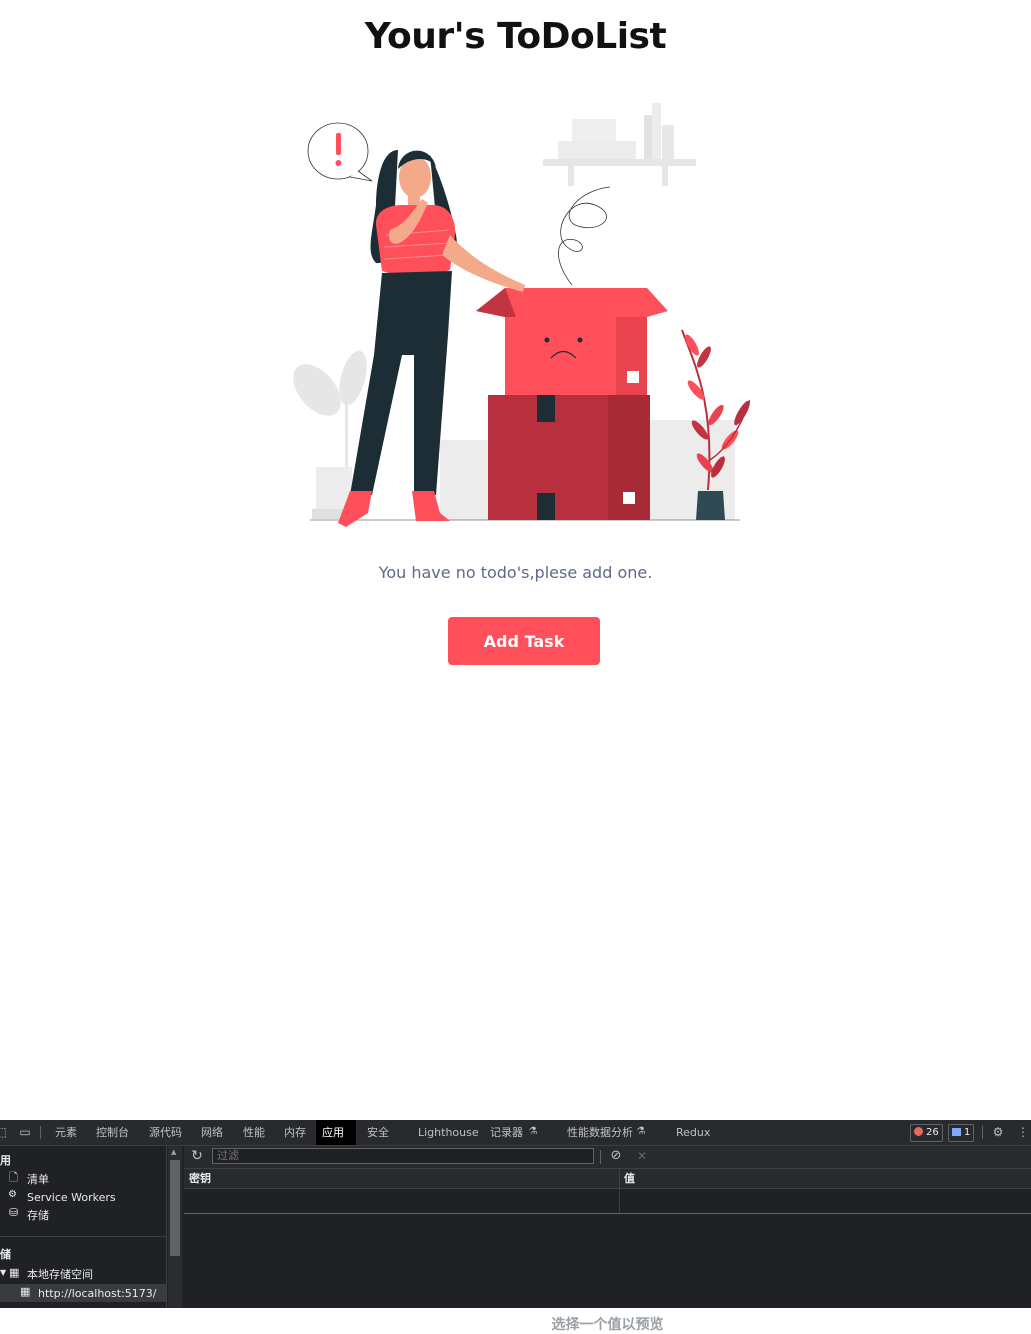  I want to click on database-icon: ⛁, so click(14, 1212).